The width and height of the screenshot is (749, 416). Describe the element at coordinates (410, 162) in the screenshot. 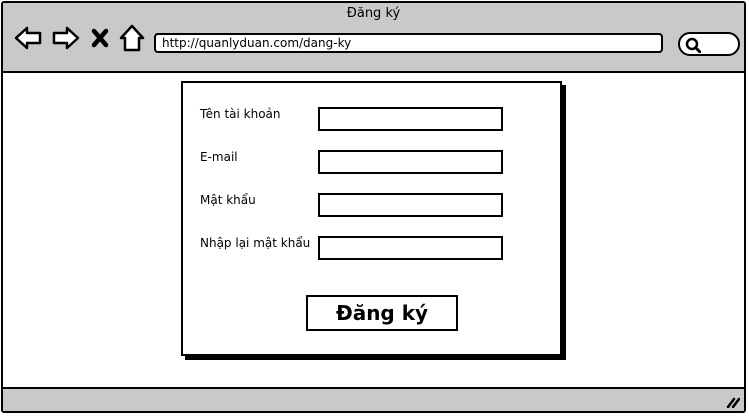

I see `email-input` at that location.